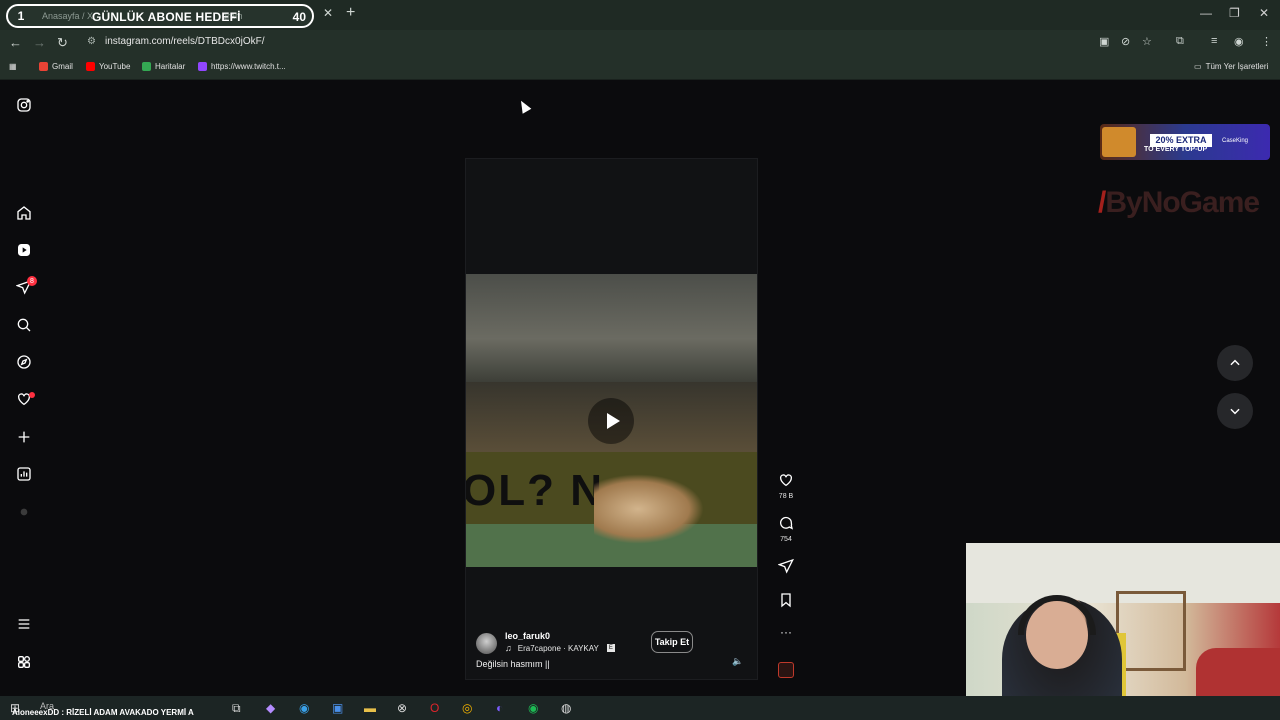 The width and height of the screenshot is (1280, 720). What do you see at coordinates (585, 42) in the screenshot?
I see `omnibox: ⚙ instagram.com/reels/DTBDcx0jOkF/` at bounding box center [585, 42].